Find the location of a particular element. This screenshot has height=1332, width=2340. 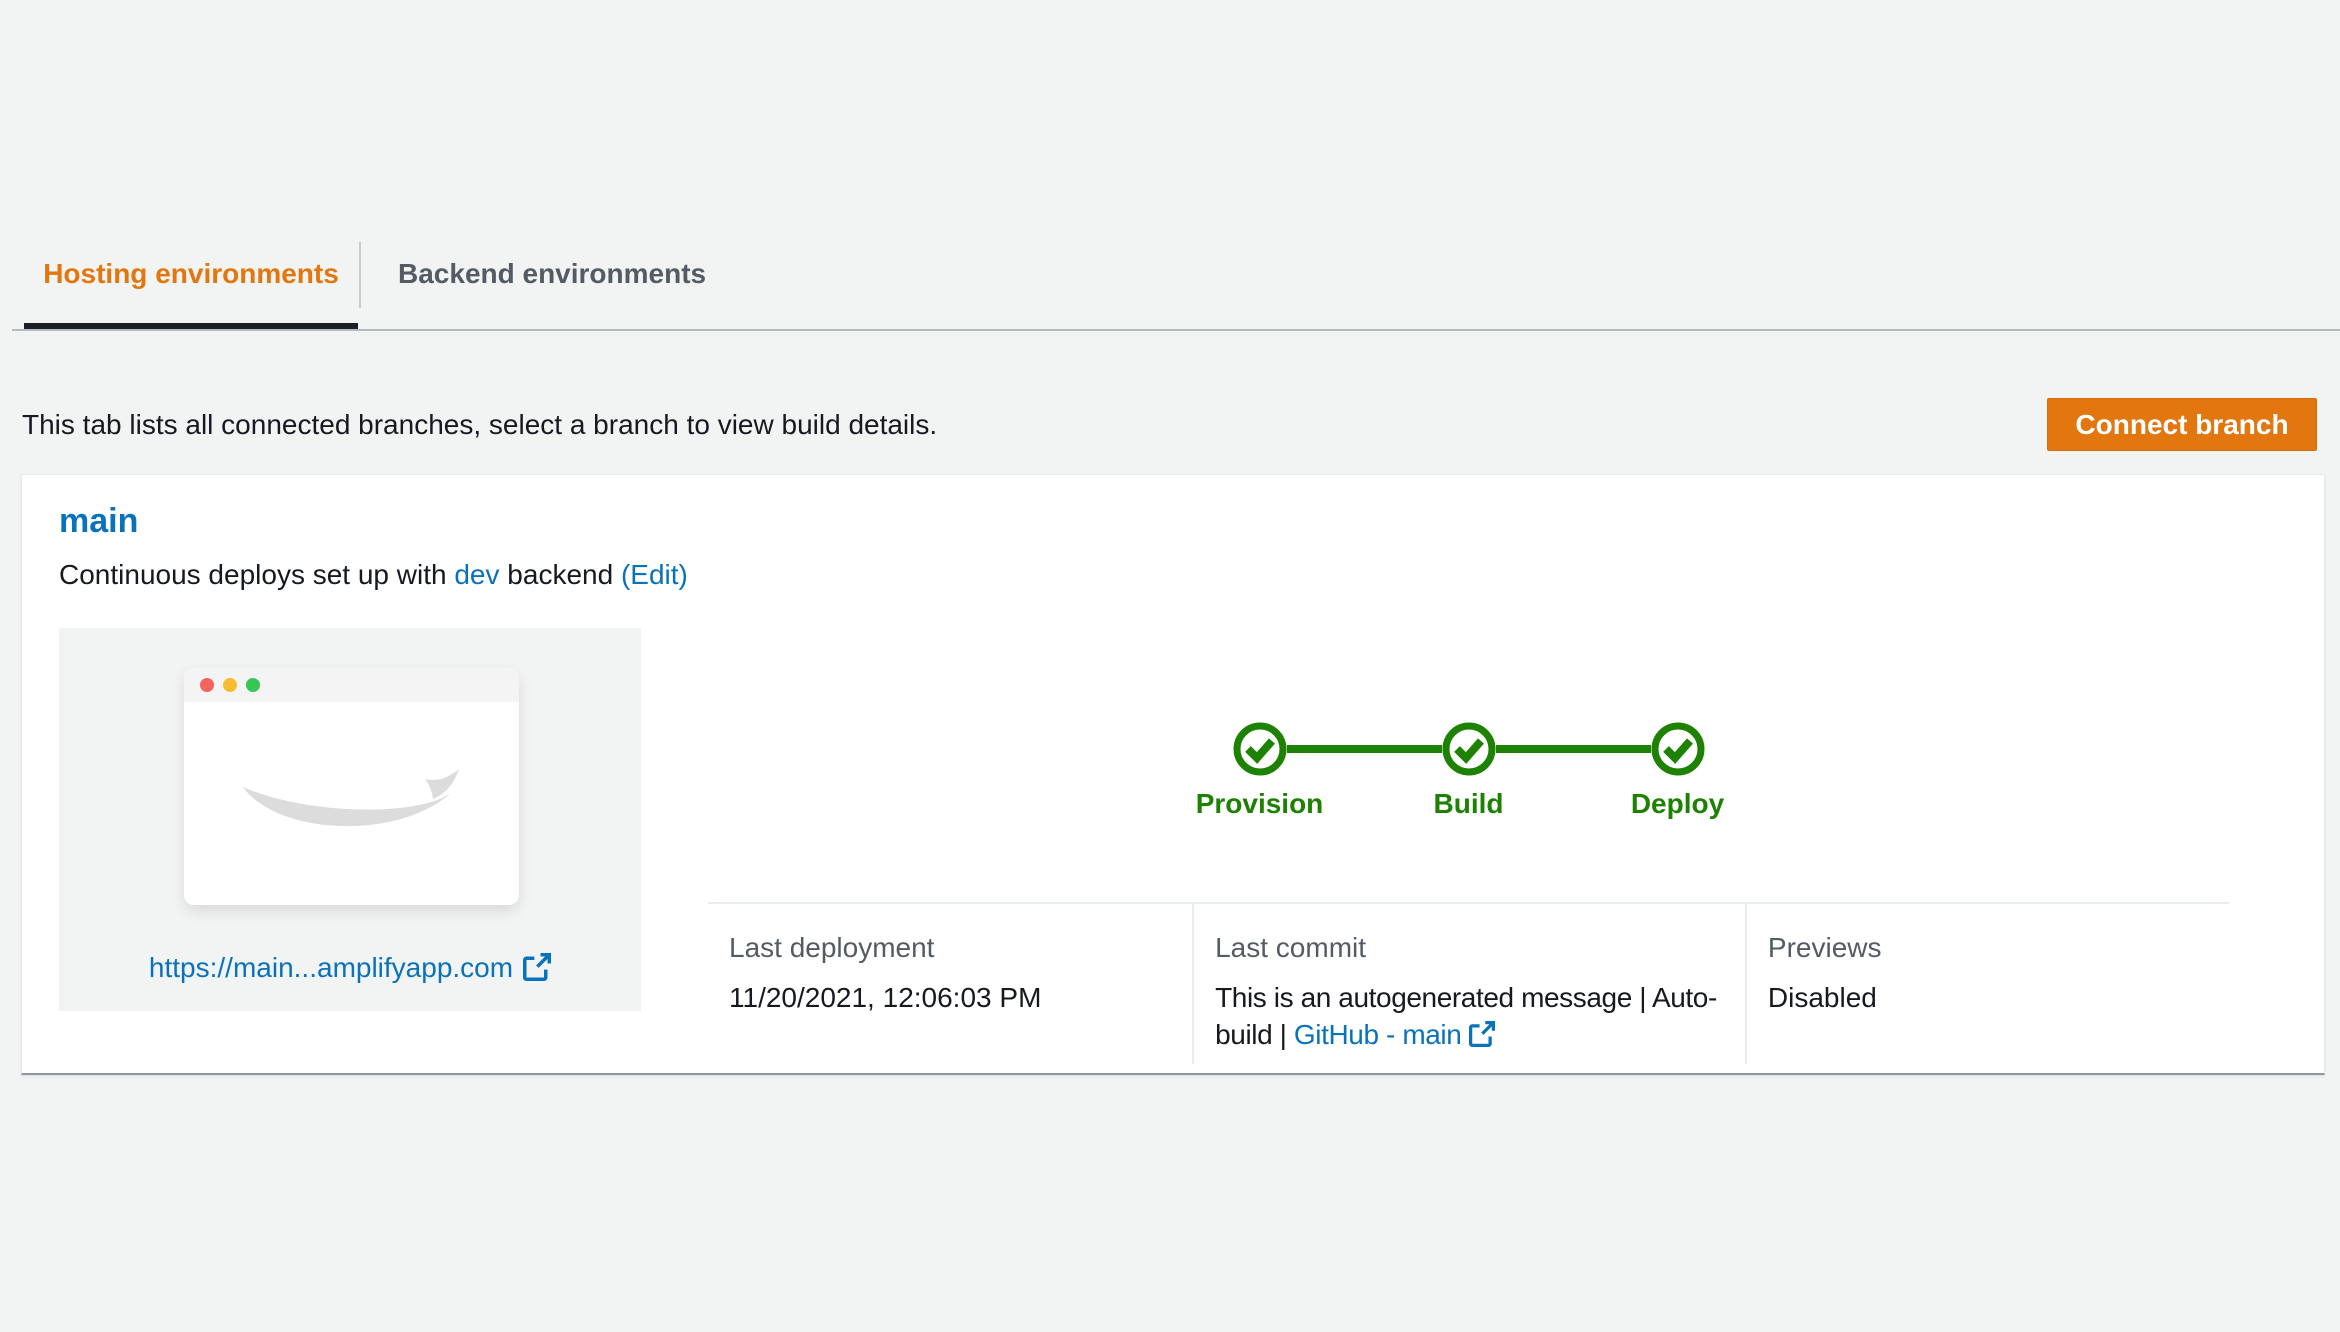

pipeline-step-label: Provision is located at coordinates (1259, 803).